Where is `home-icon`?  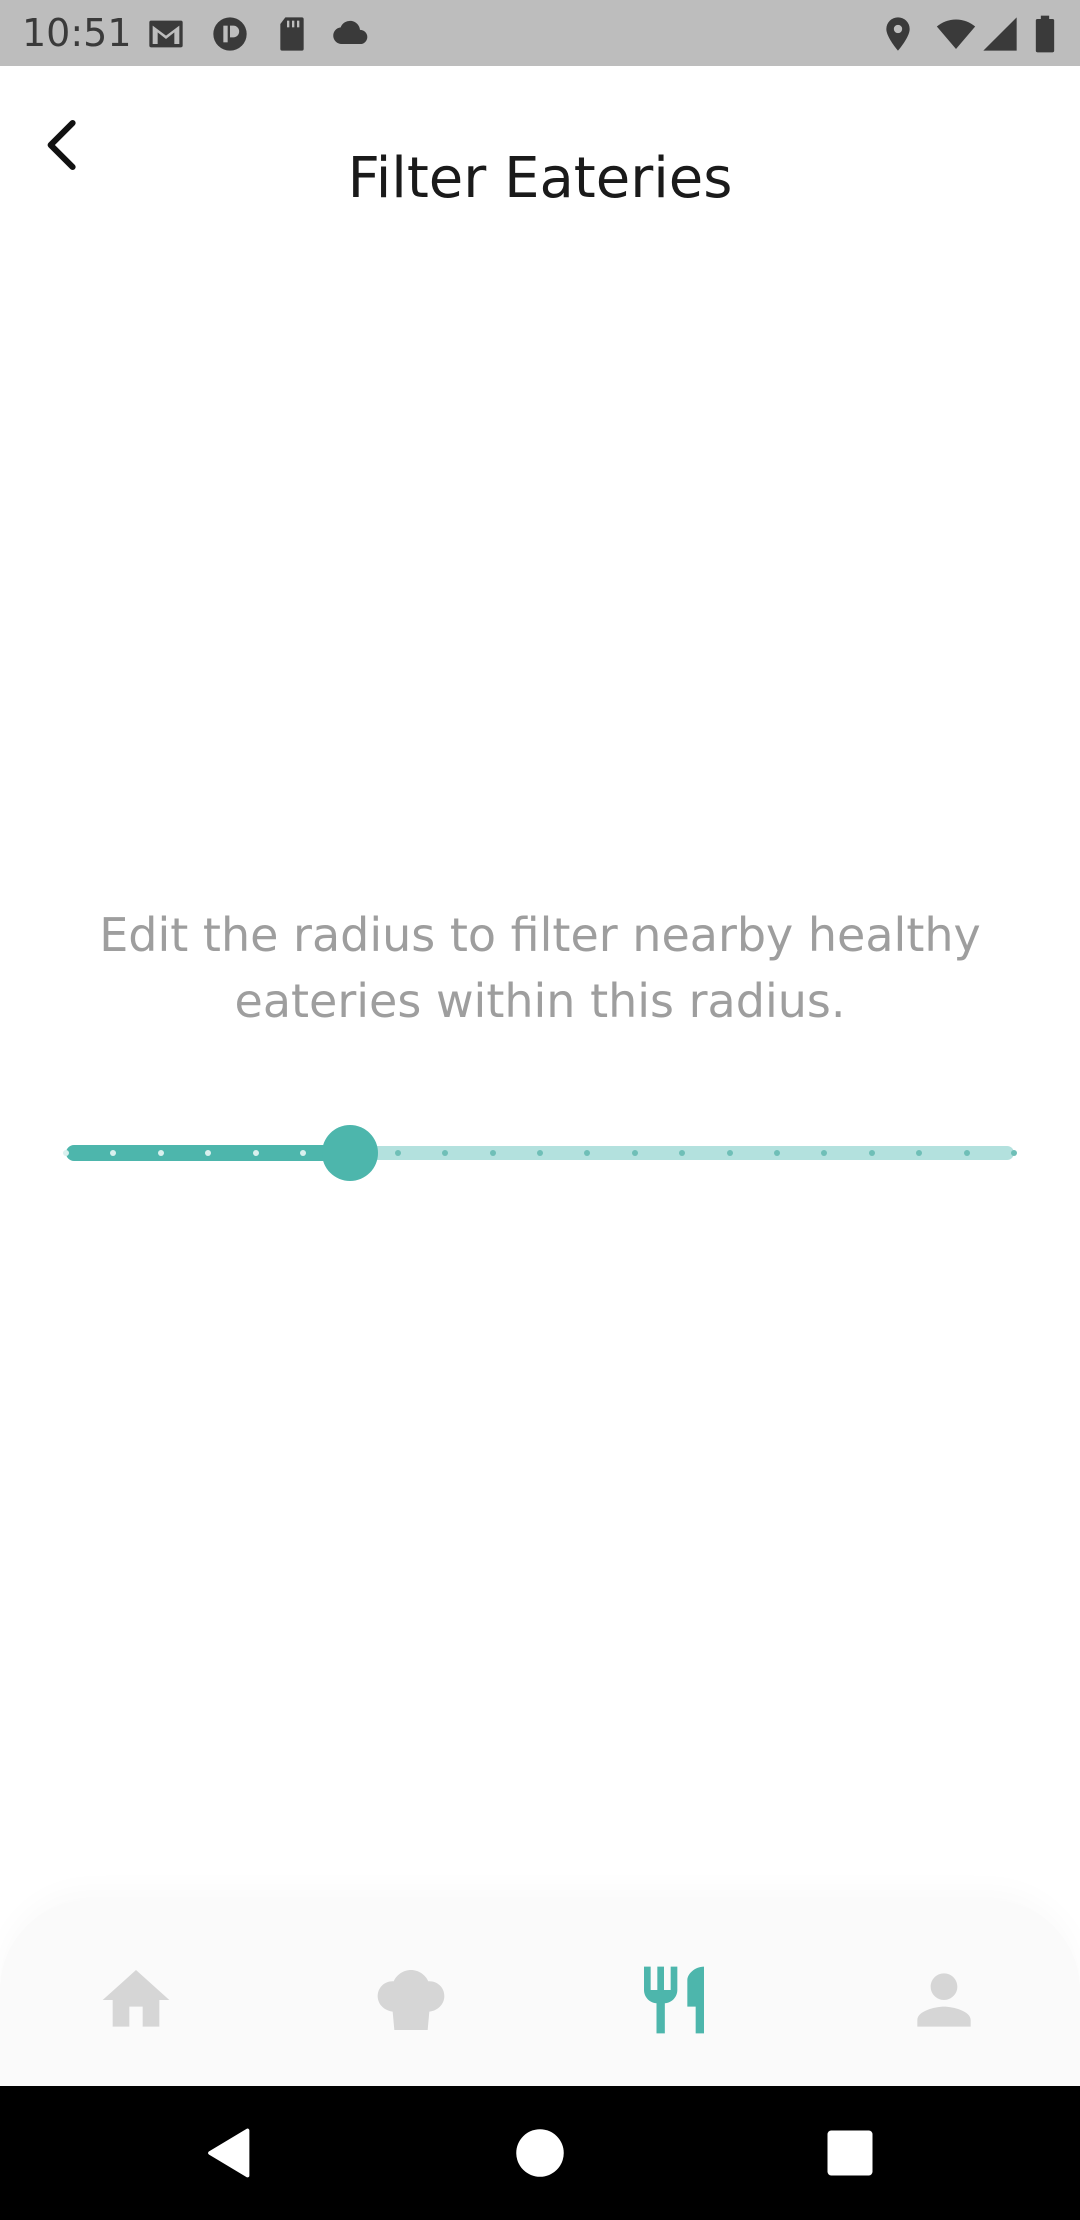
home-icon is located at coordinates (136, 1998).